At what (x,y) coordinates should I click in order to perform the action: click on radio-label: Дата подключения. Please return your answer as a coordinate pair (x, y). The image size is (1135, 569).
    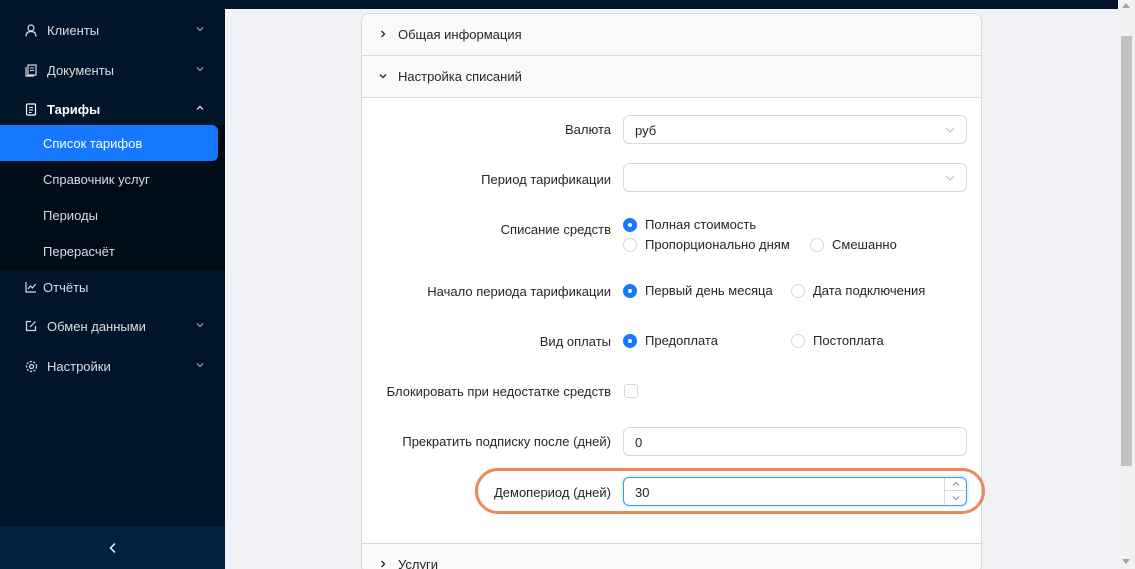
    Looking at the image, I should click on (869, 290).